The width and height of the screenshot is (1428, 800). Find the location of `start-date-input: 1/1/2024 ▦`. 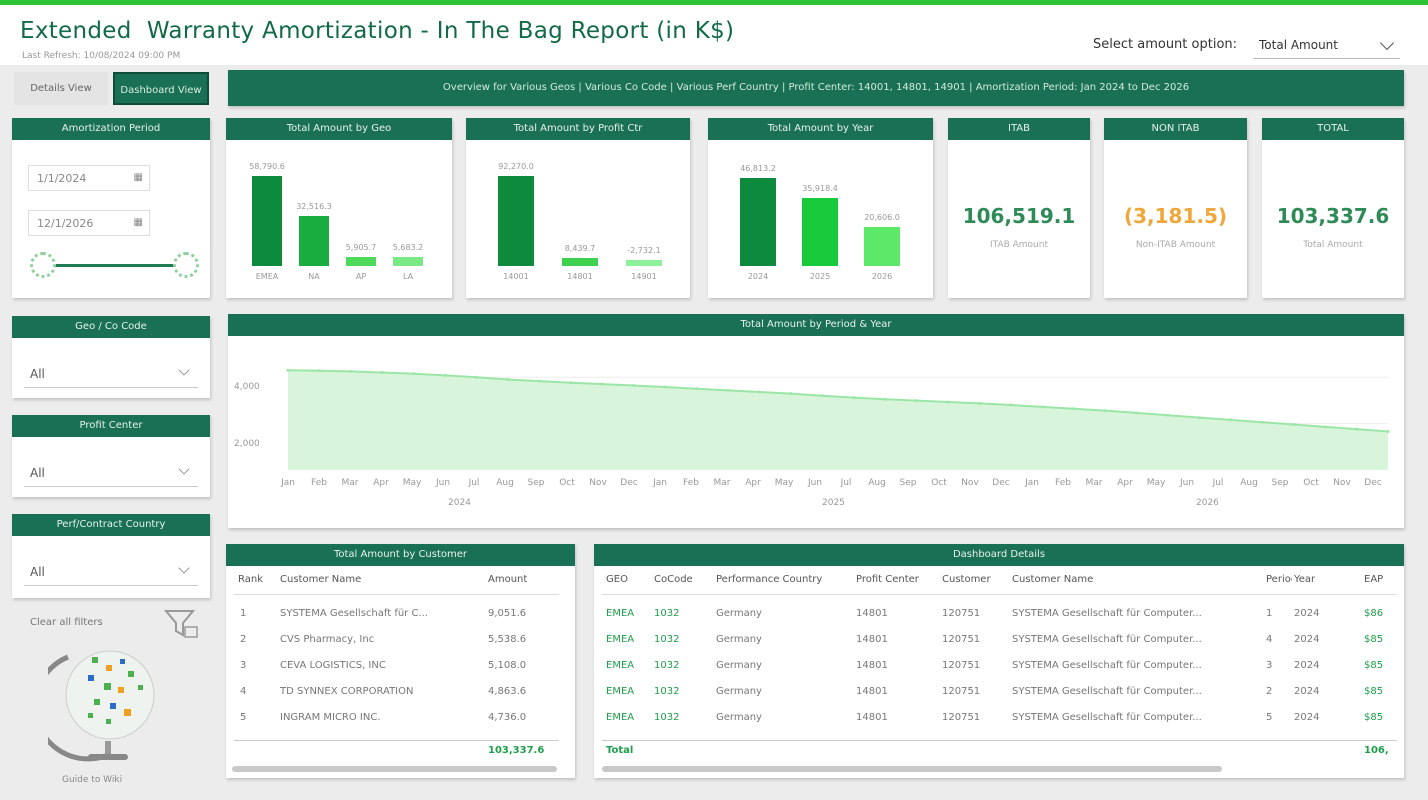

start-date-input: 1/1/2024 ▦ is located at coordinates (89, 178).